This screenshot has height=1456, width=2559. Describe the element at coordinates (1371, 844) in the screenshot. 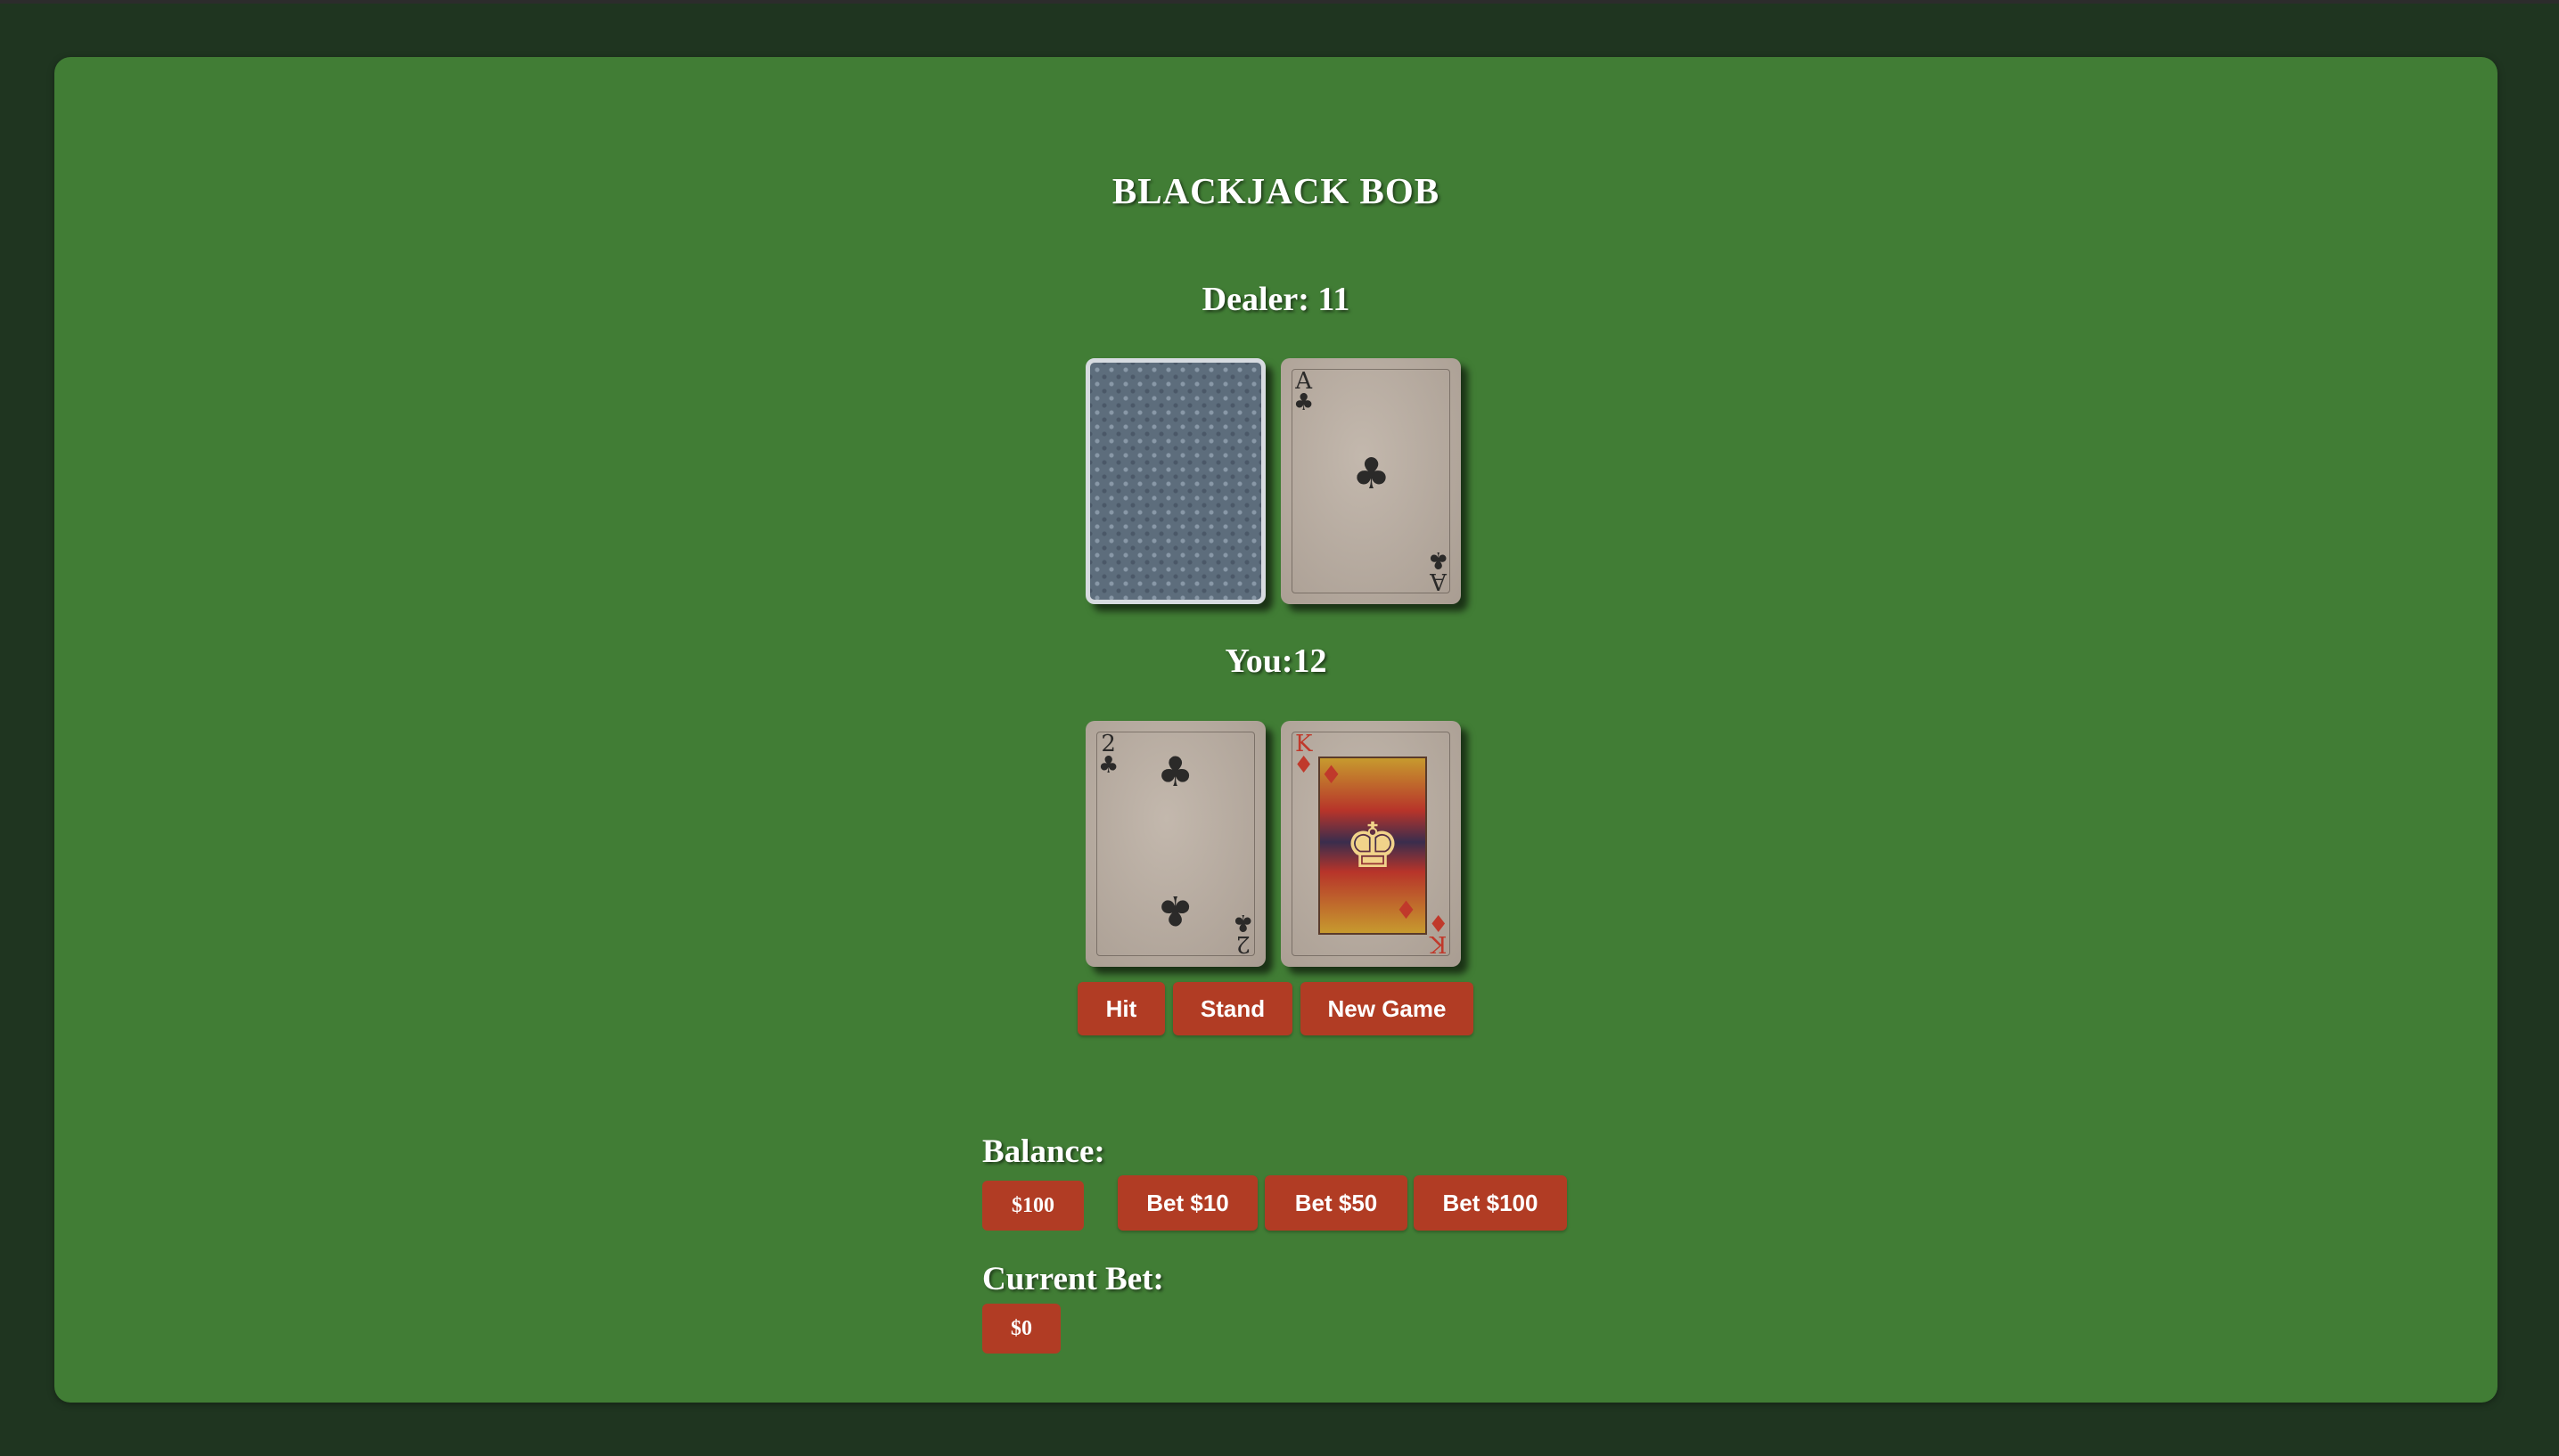

I see `player-card-king-of-diamonds: ♚ K ♦ ♦ ♦ K ♦` at that location.